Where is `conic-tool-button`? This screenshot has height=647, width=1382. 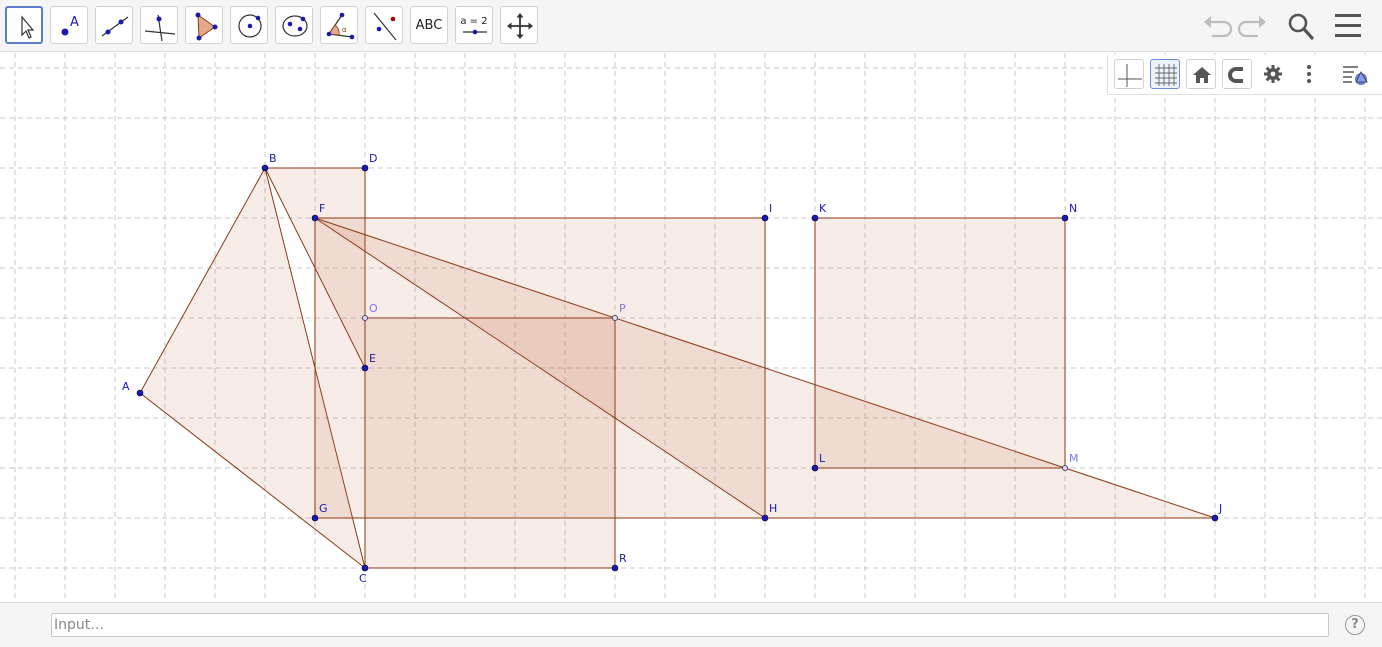 conic-tool-button is located at coordinates (294, 25).